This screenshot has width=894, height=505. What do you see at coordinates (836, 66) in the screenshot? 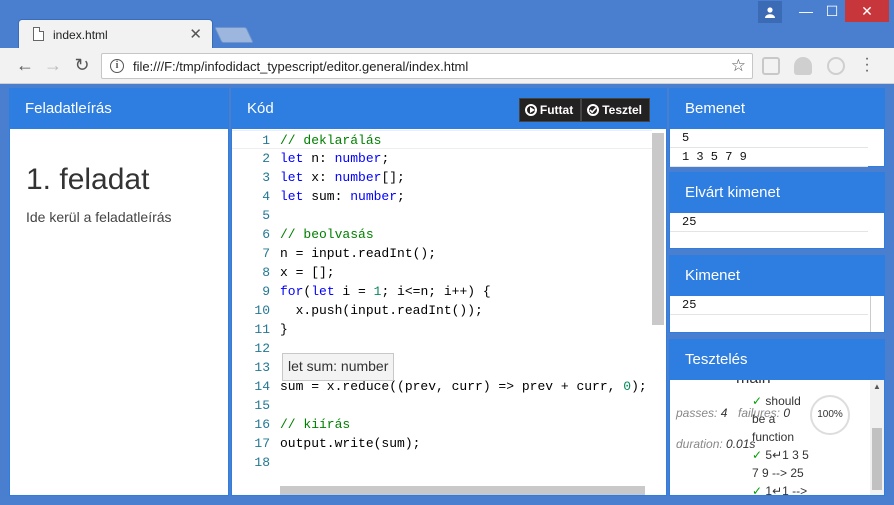
I see `sync-extension-icon` at bounding box center [836, 66].